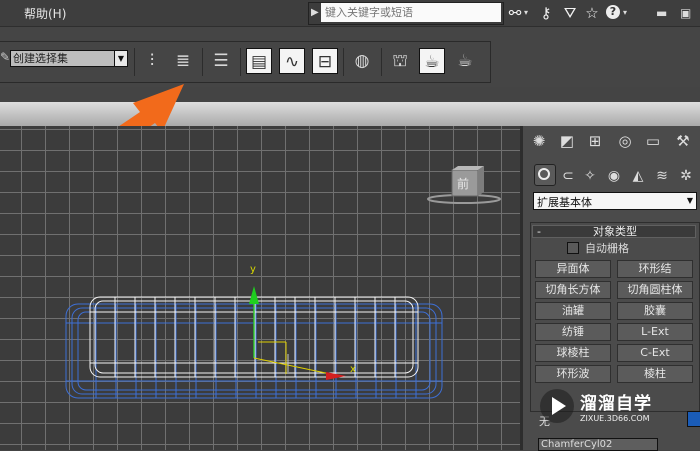 The image size is (700, 451). Describe the element at coordinates (465, 61) in the screenshot. I see `render-production-icon: ☕` at that location.